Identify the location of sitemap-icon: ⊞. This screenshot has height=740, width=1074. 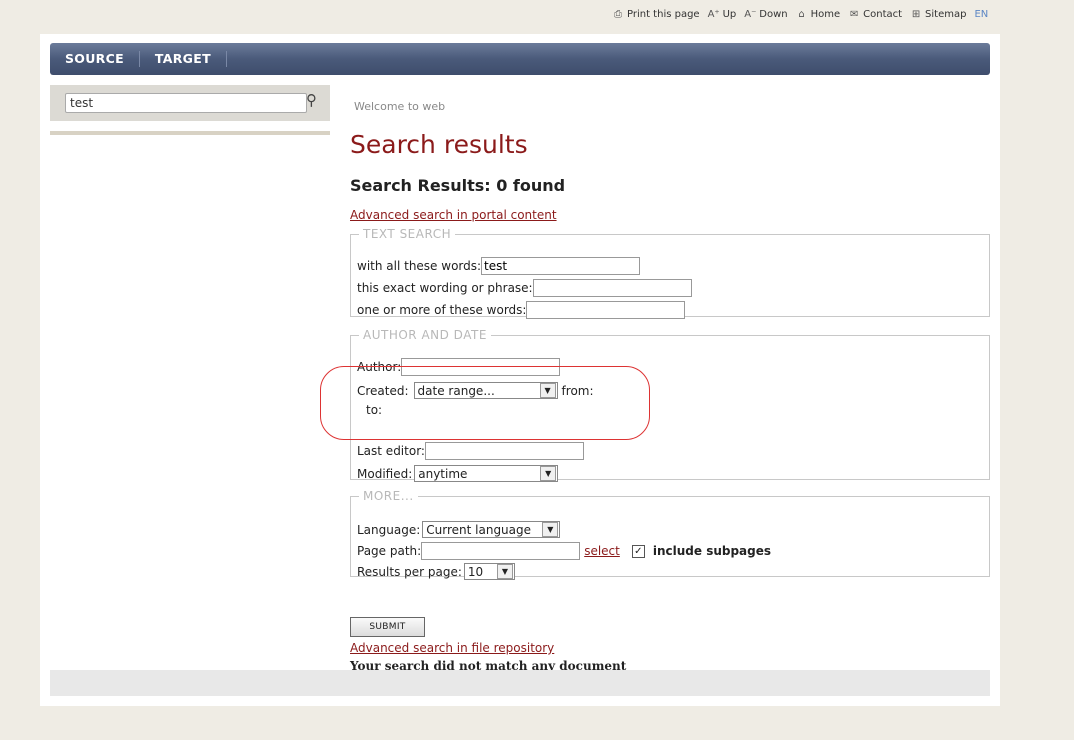
(916, 14).